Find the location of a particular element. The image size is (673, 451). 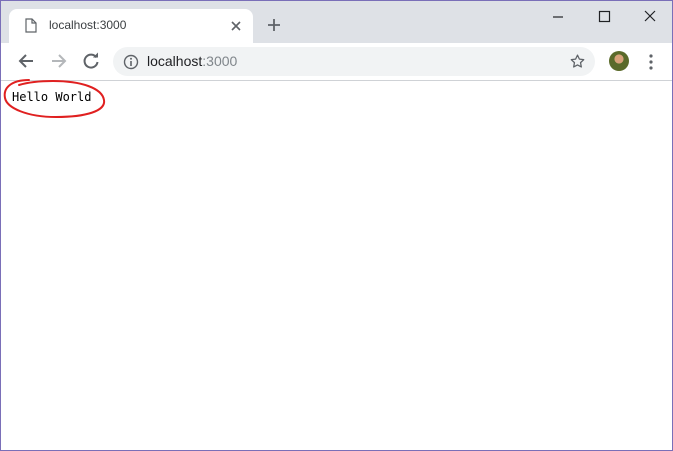

title-bar: localhost:3000 is located at coordinates (336, 22).